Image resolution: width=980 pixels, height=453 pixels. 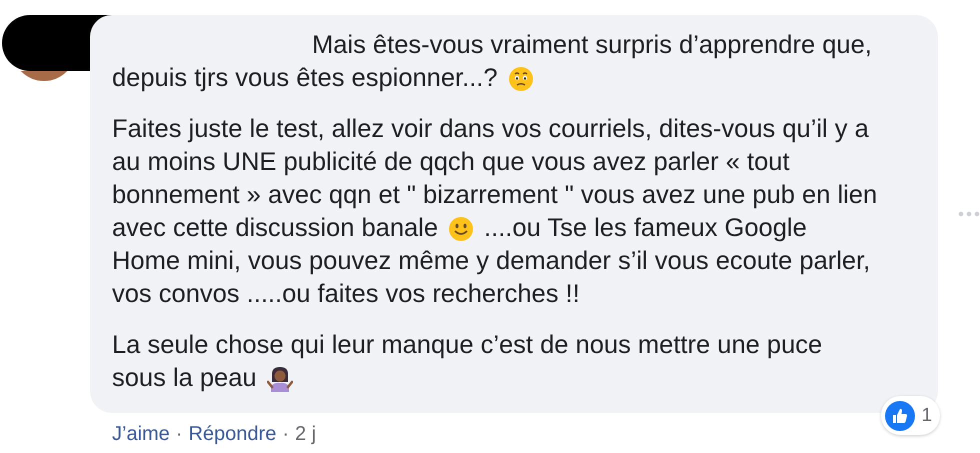 I want to click on comment-text: ....ou Tse les fameux Google, so click(x=645, y=228).